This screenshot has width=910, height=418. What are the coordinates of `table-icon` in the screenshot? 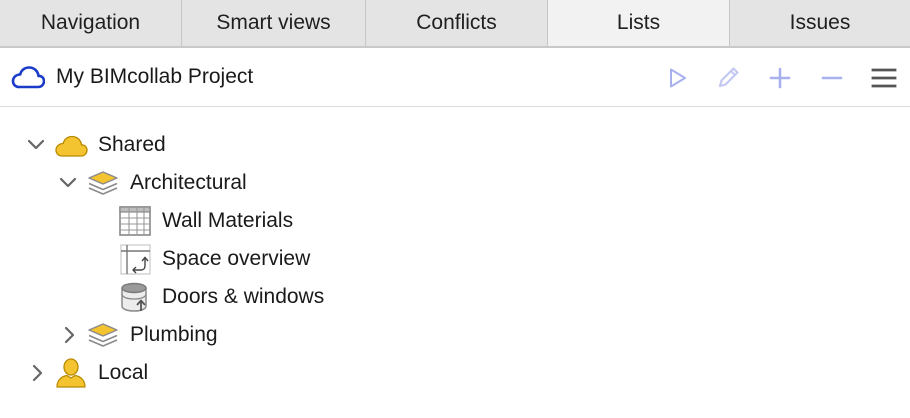 It's located at (135, 221).